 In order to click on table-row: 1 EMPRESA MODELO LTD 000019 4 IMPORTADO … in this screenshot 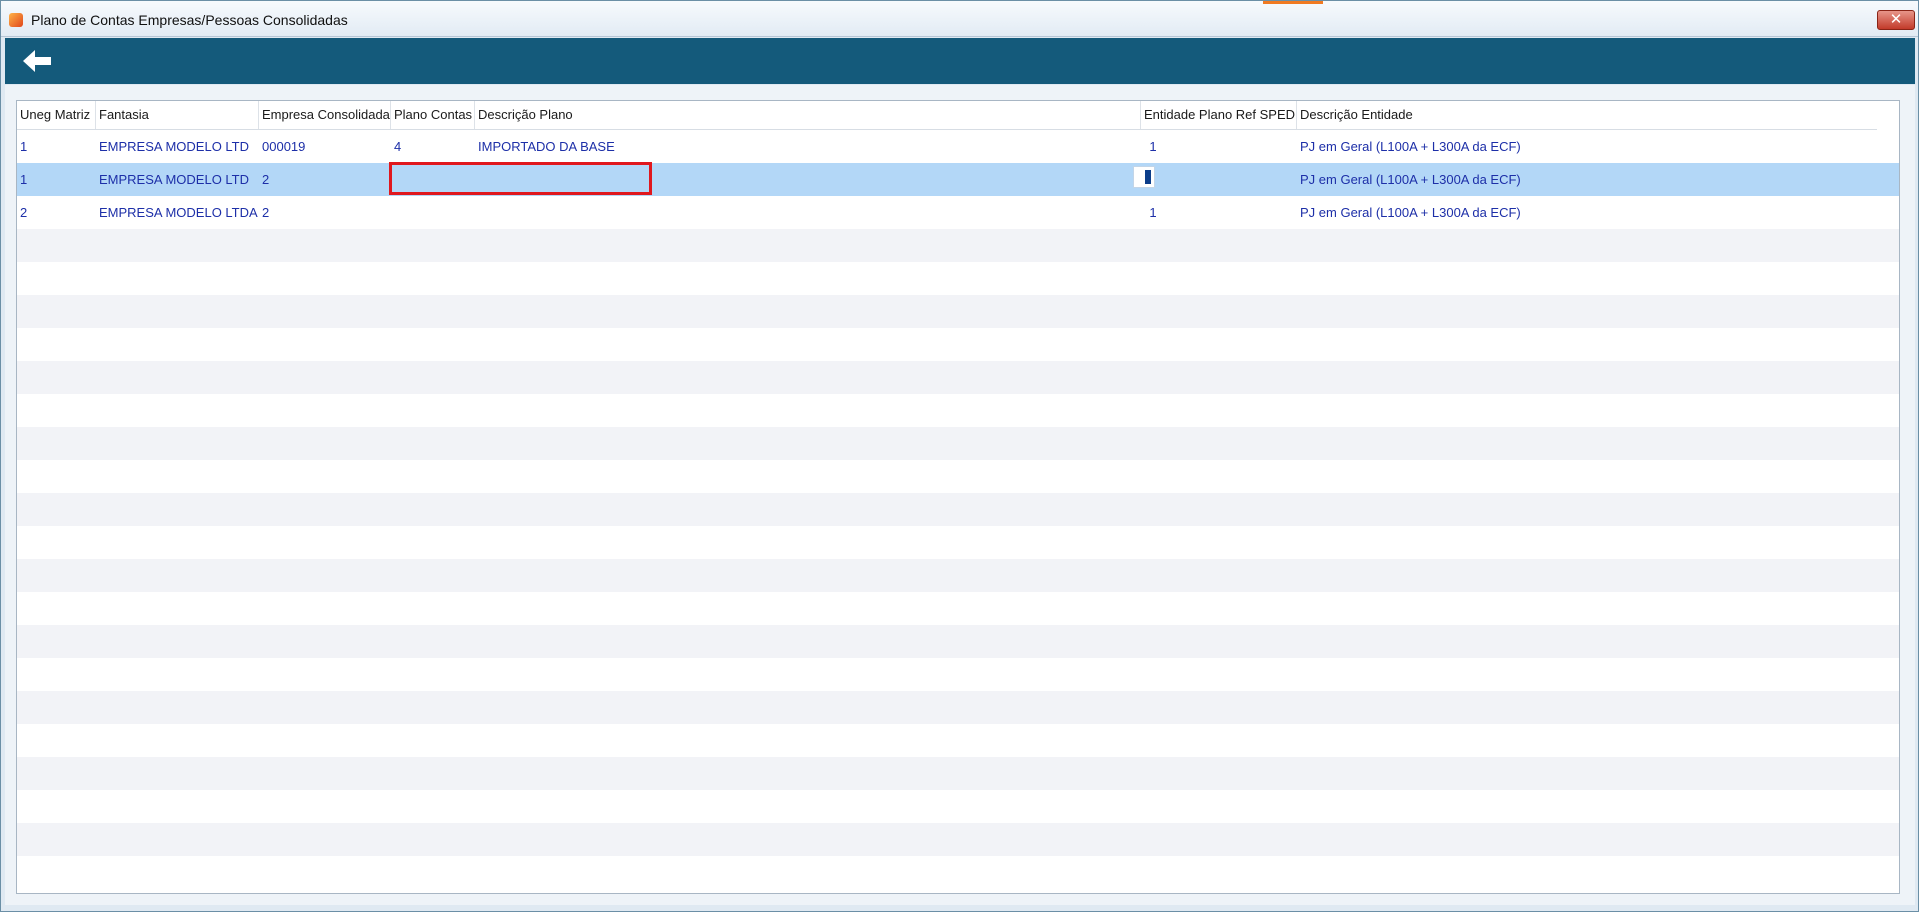, I will do `click(958, 146)`.